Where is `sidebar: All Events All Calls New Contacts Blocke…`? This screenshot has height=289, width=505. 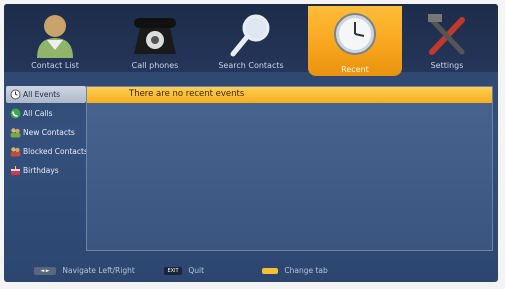 sidebar: All Events All Calls New Contacts Blocke… is located at coordinates (47, 166).